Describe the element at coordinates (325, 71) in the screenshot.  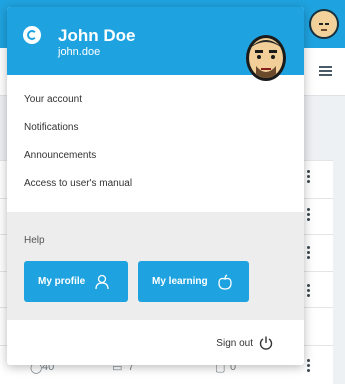
I see `list-view-icon` at that location.